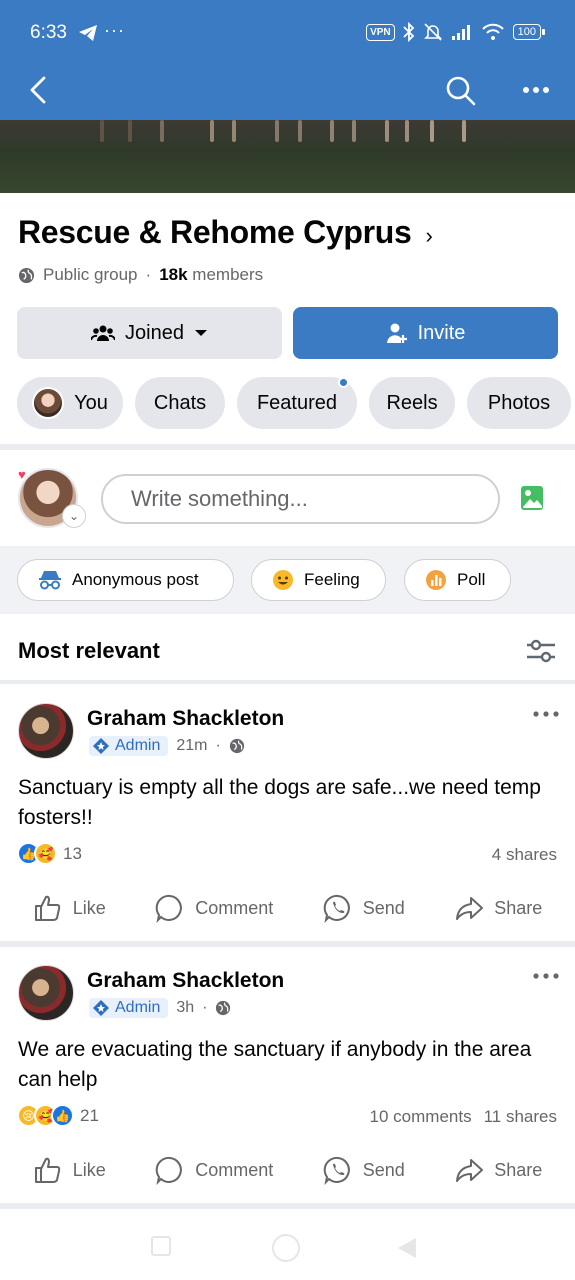  Describe the element at coordinates (40, 90) in the screenshot. I see `back-arrow-icon` at that location.